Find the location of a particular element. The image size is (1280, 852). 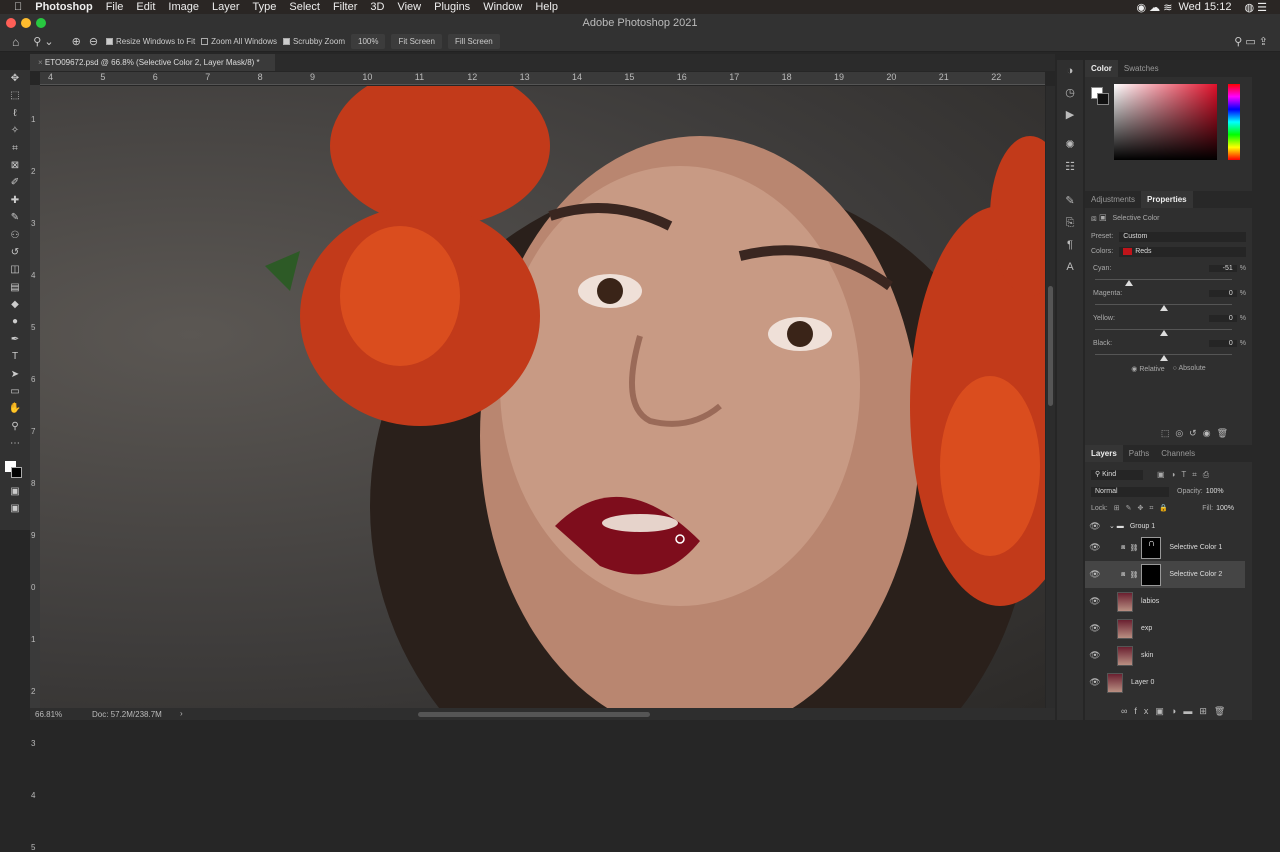

fit-screen-button: Fit Screen is located at coordinates (416, 41).